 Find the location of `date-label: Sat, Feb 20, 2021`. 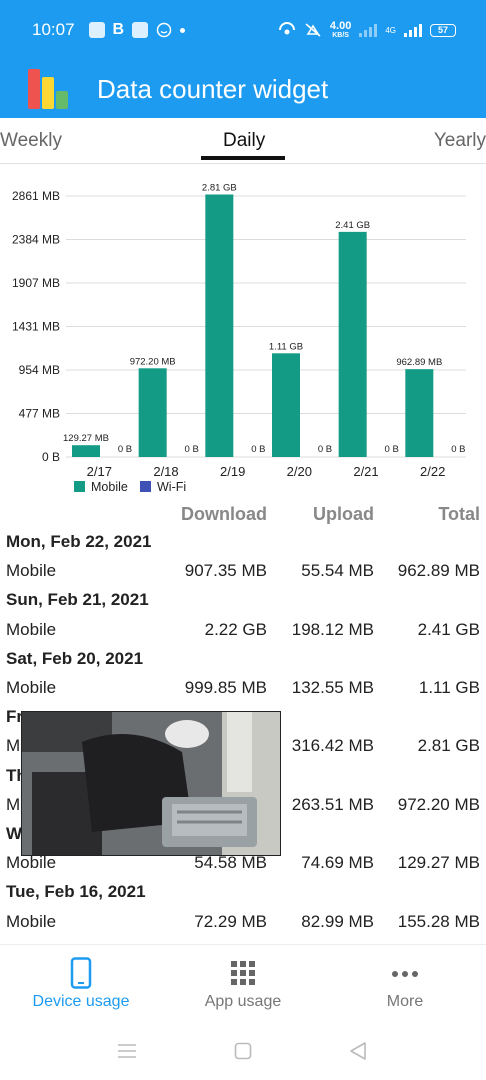

date-label: Sat, Feb 20, 2021 is located at coordinates (75, 658).